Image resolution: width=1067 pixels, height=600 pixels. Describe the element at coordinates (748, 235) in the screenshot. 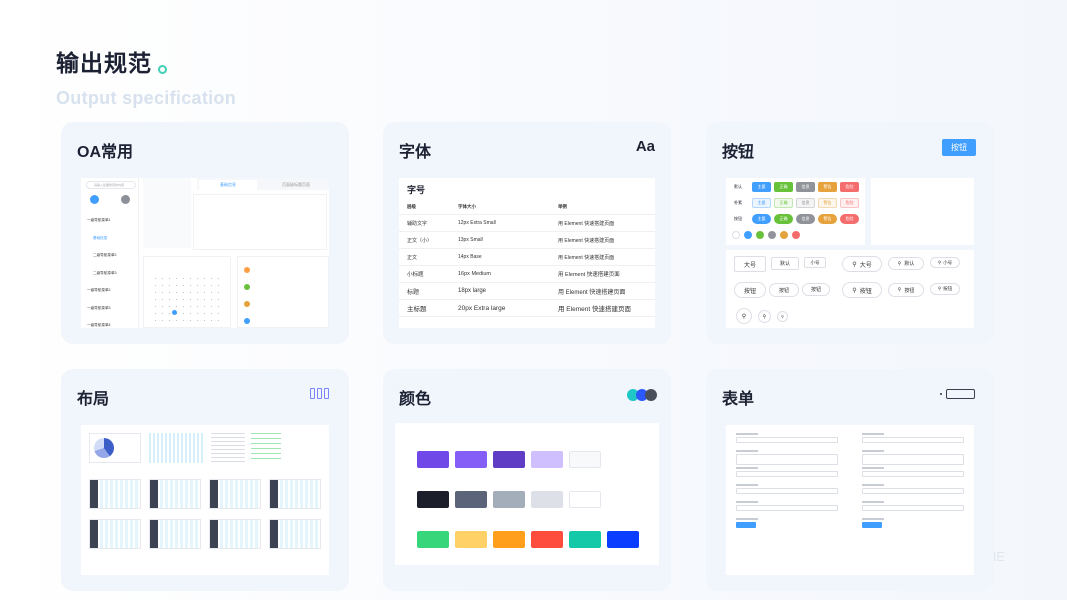

I see `circle-primary-icon` at that location.